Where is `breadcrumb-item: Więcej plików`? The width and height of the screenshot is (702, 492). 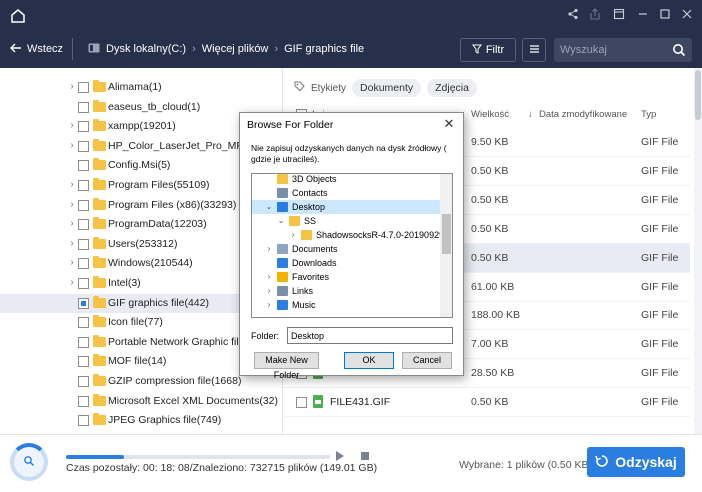
breadcrumb-item: Więcej plików is located at coordinates (235, 49).